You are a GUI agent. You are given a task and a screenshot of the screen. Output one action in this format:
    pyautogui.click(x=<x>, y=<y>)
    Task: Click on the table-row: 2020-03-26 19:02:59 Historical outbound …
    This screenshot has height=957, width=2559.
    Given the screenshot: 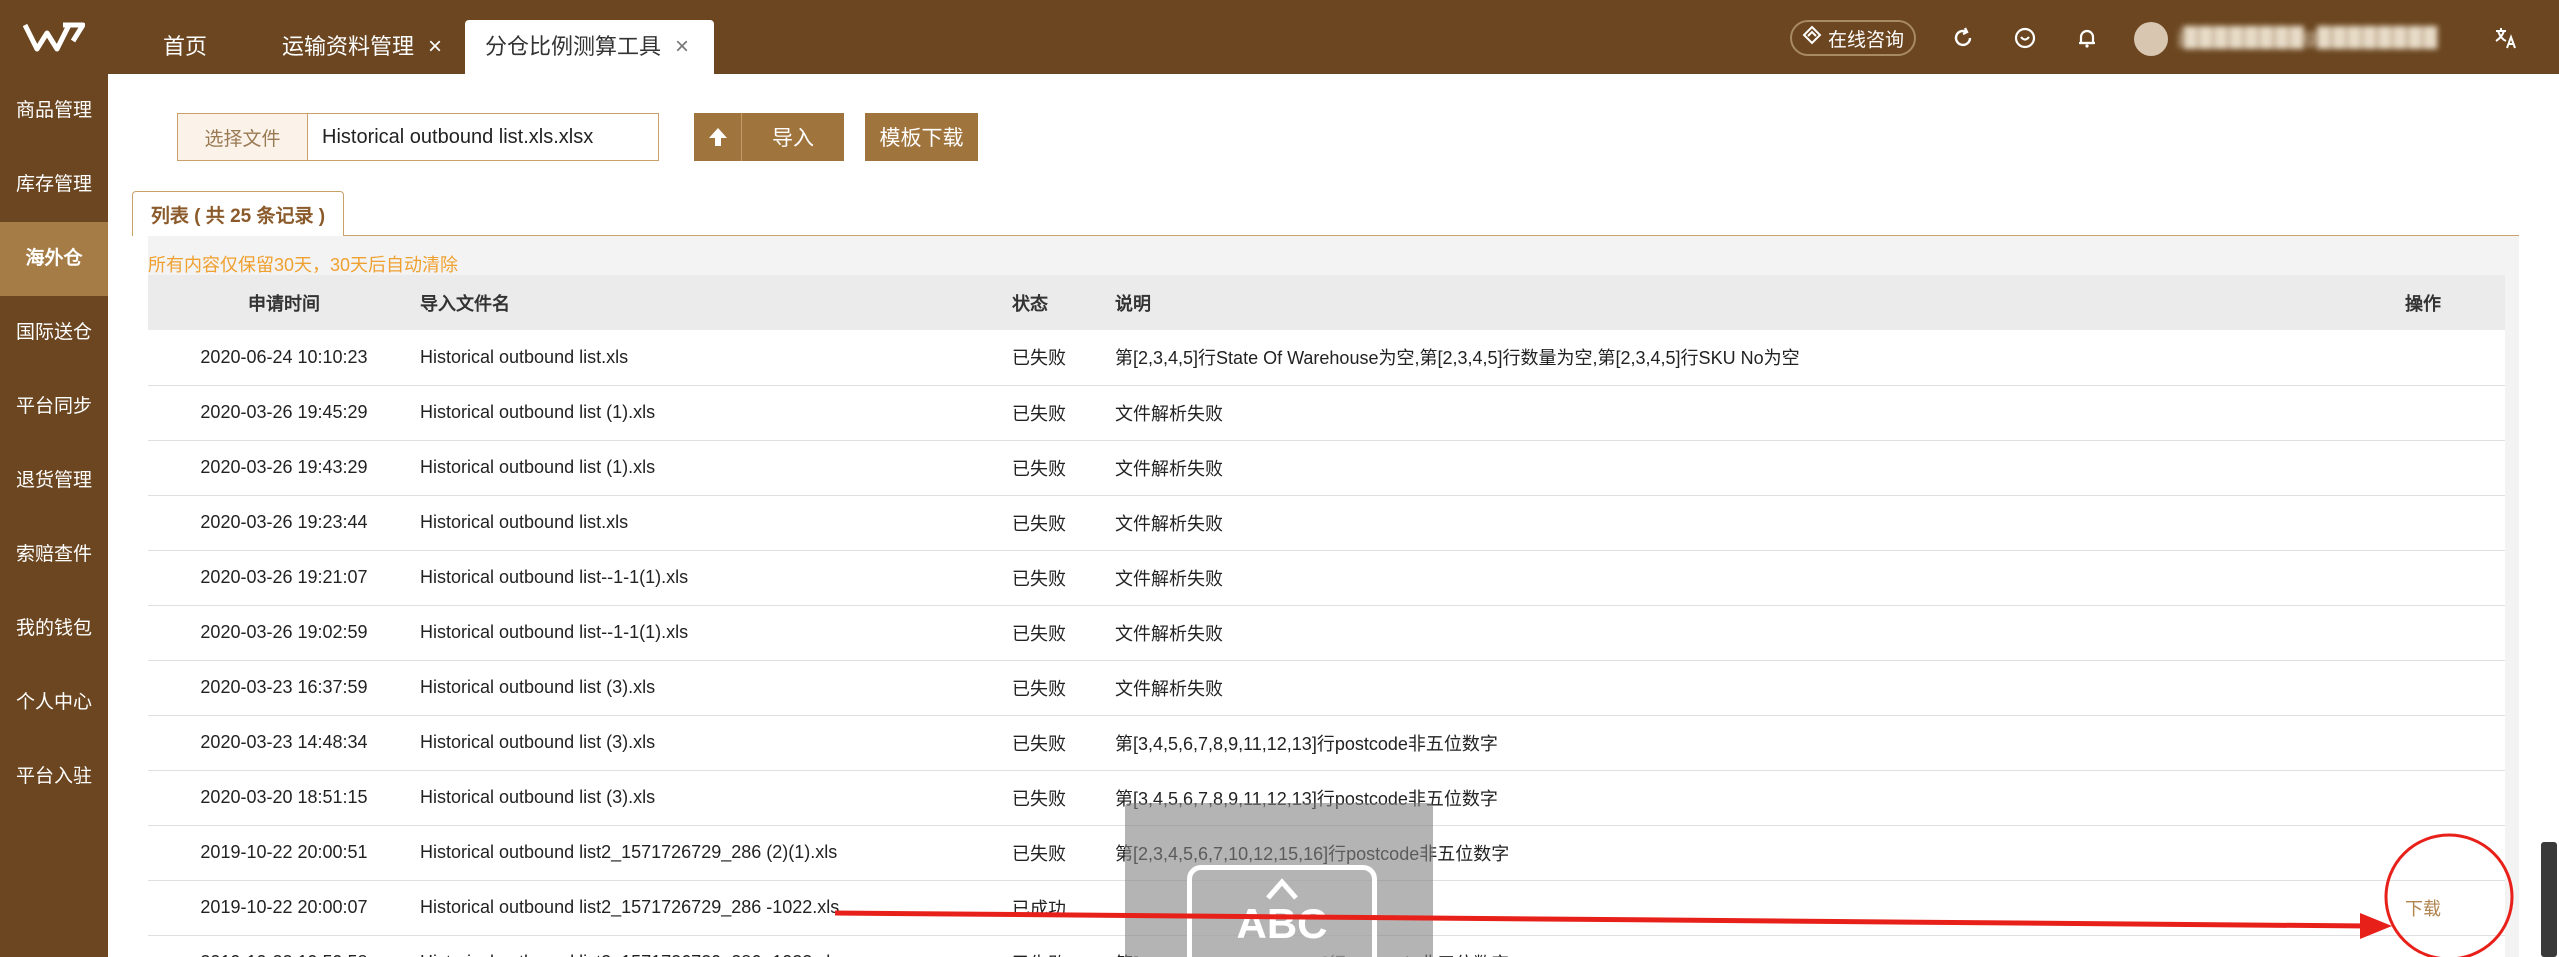 What is the action you would take?
    pyautogui.click(x=1326, y=632)
    